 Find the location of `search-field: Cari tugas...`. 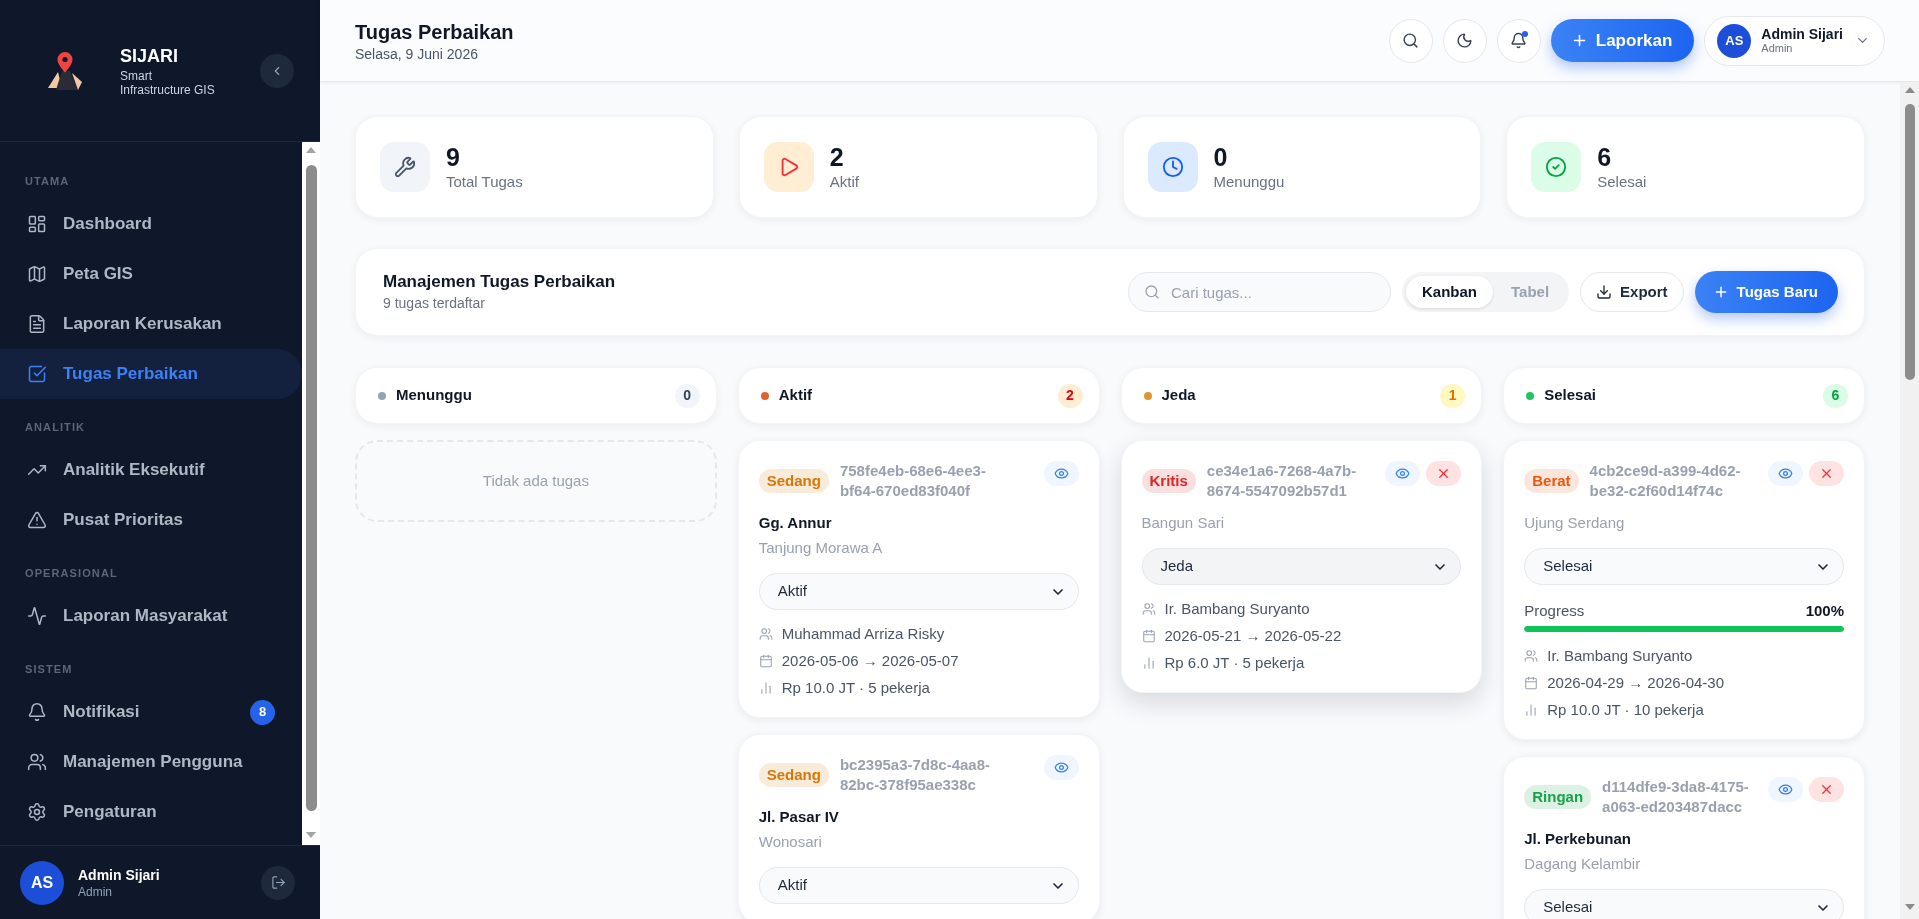

search-field: Cari tugas... is located at coordinates (1259, 292).